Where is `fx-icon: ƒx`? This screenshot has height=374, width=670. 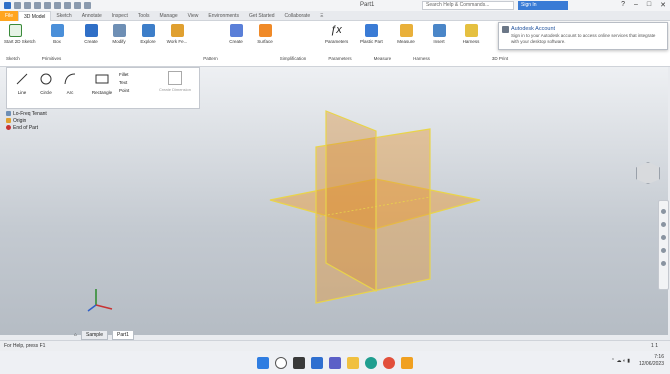 fx-icon: ƒx is located at coordinates (336, 30).